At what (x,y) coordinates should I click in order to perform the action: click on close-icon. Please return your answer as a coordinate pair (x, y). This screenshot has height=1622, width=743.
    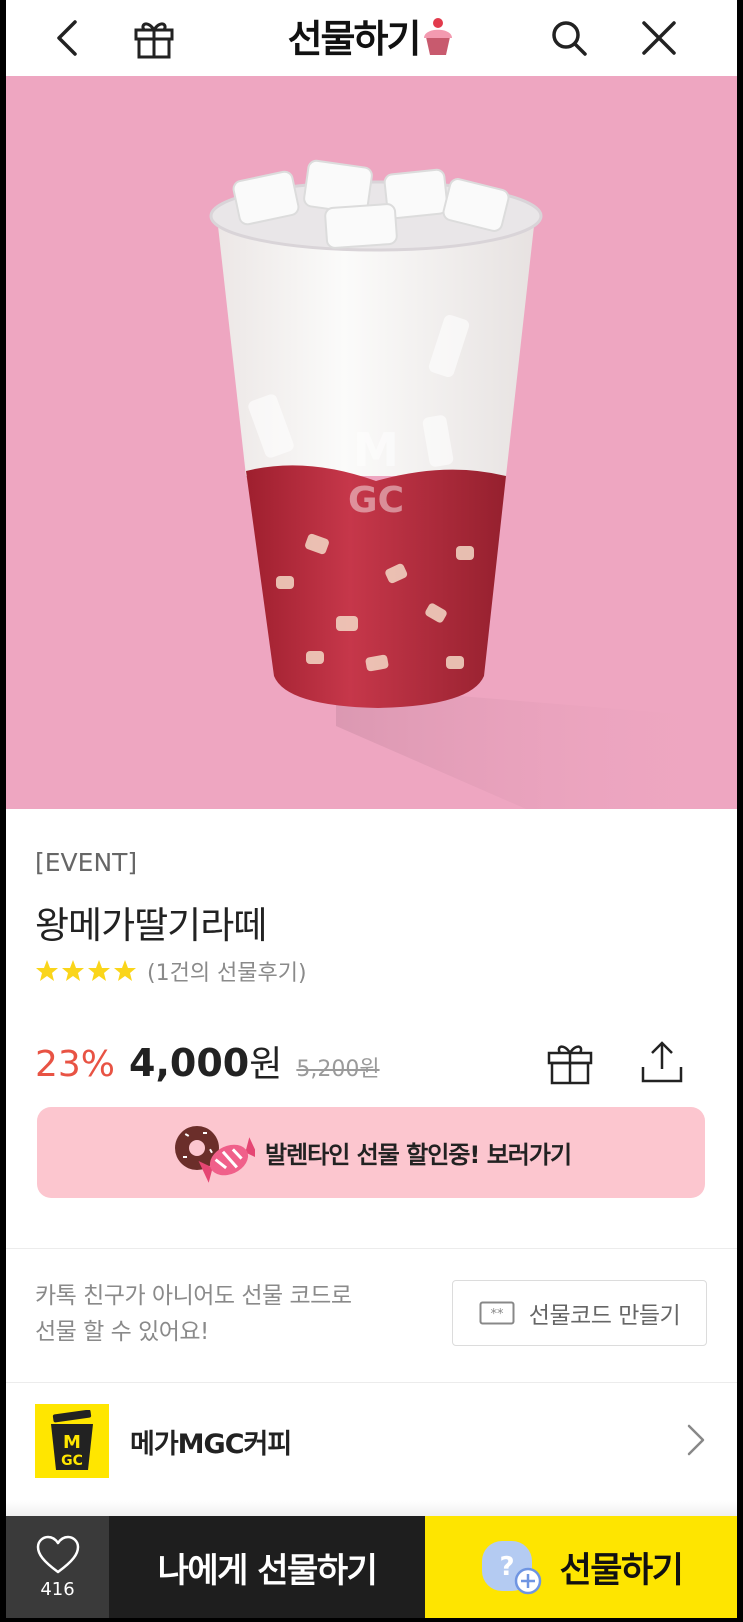
    Looking at the image, I should click on (659, 38).